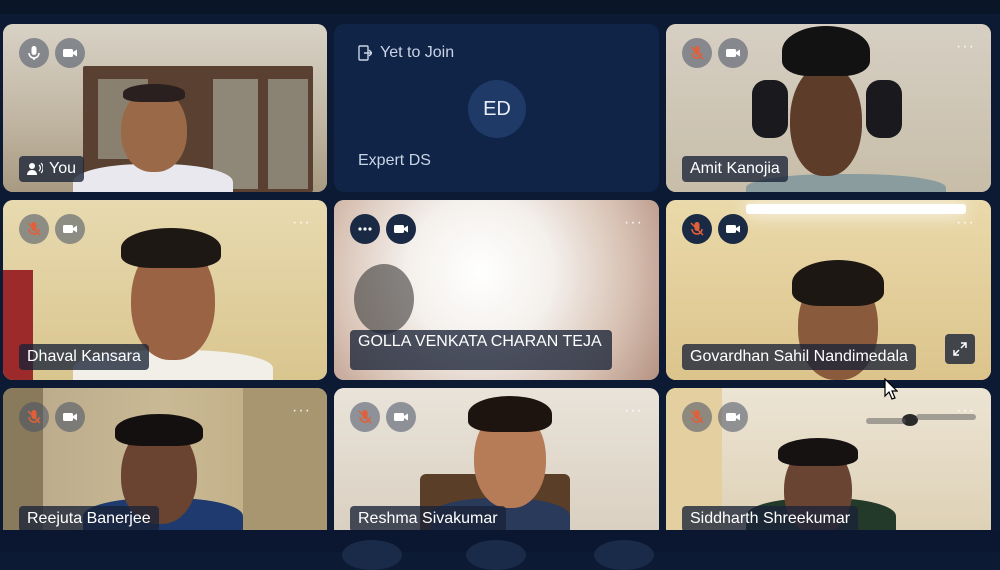 The image size is (1000, 570). What do you see at coordinates (84, 357) in the screenshot?
I see `participant-name: Dhaval Kansara` at bounding box center [84, 357].